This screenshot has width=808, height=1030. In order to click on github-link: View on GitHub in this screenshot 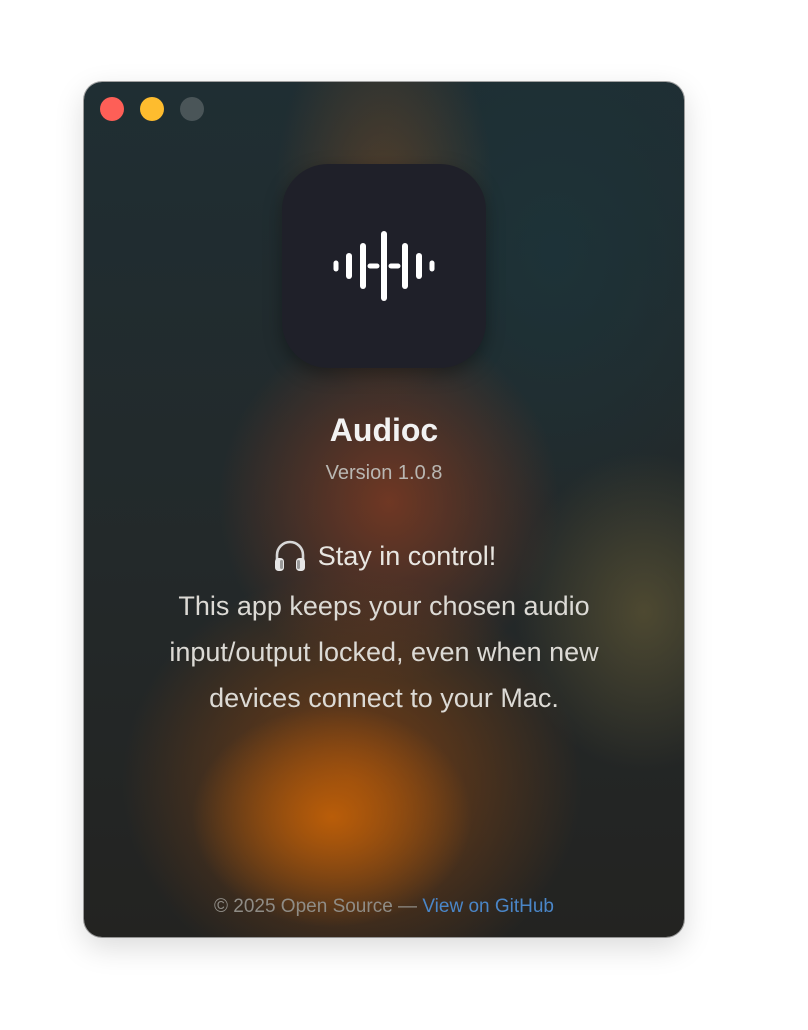, I will do `click(488, 906)`.